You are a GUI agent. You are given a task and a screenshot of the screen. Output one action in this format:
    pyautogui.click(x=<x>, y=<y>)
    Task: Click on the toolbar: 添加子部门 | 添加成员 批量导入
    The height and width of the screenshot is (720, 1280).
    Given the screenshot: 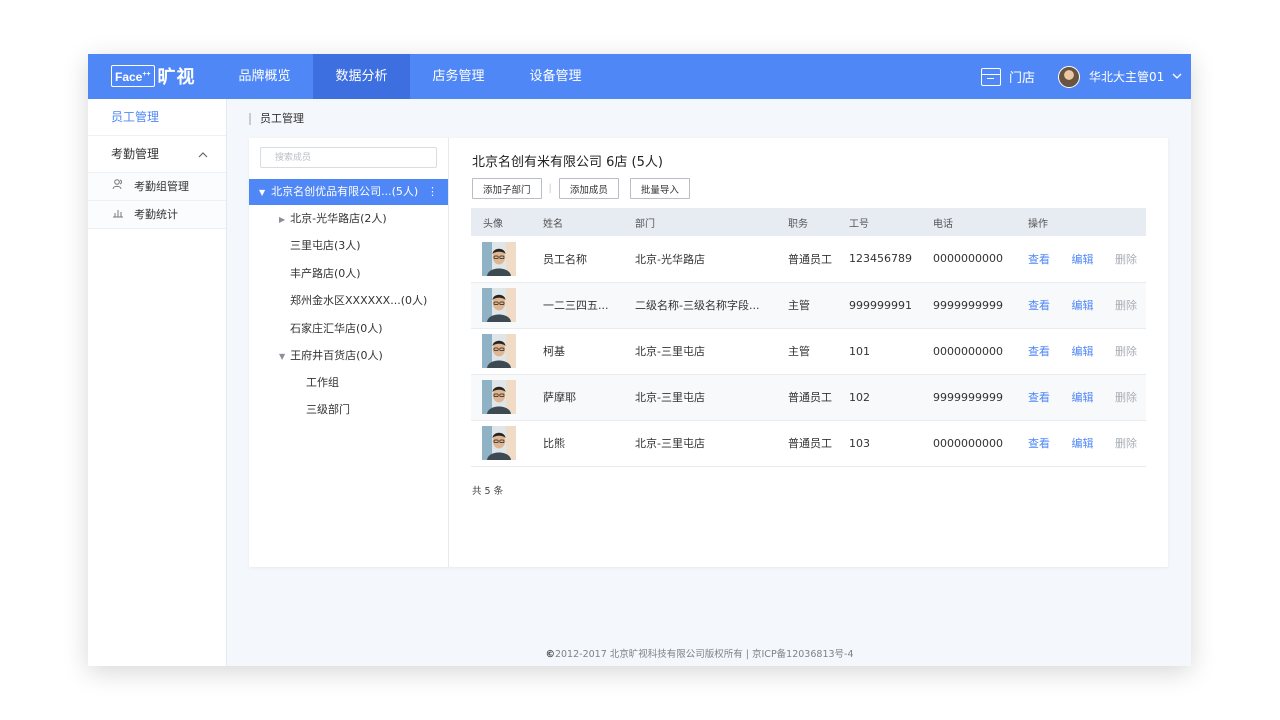 What is the action you would take?
    pyautogui.click(x=581, y=188)
    